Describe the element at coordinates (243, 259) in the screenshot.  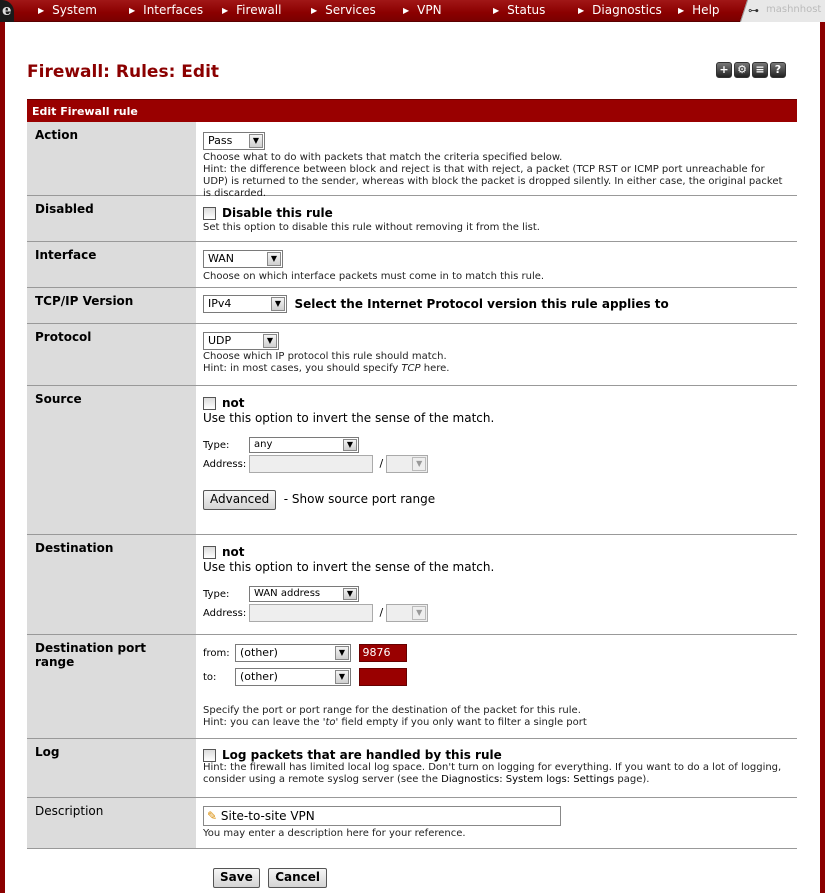
I see `interface-select: WAN ▼` at that location.